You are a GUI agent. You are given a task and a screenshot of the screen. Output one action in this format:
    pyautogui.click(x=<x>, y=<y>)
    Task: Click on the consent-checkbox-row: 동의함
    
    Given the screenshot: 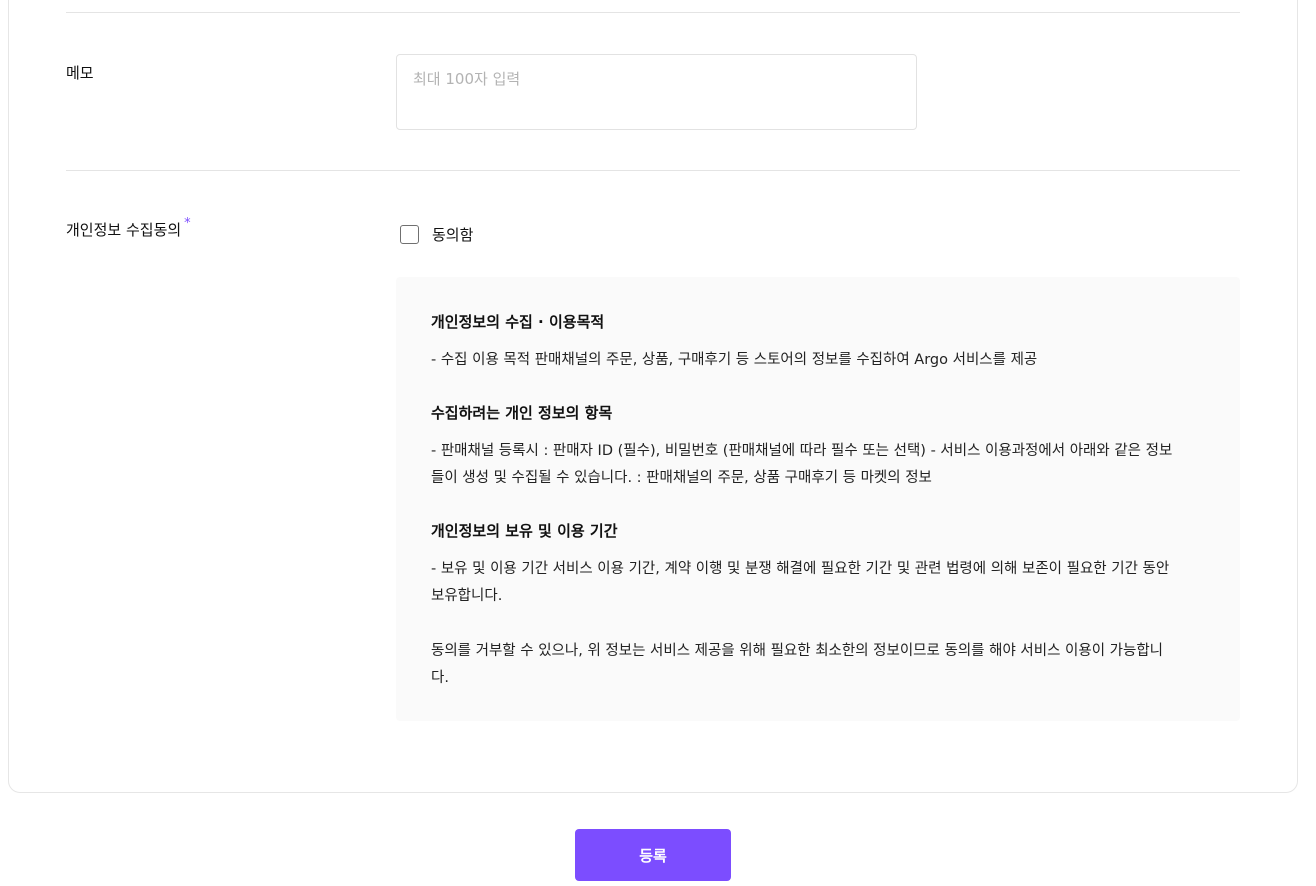 What is the action you would take?
    pyautogui.click(x=436, y=234)
    